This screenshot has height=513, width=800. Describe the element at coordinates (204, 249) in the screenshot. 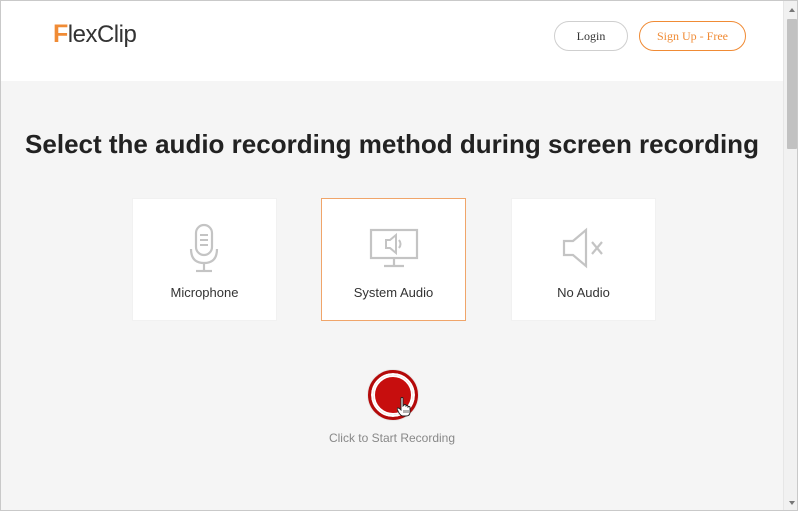

I see `microphone-icon` at that location.